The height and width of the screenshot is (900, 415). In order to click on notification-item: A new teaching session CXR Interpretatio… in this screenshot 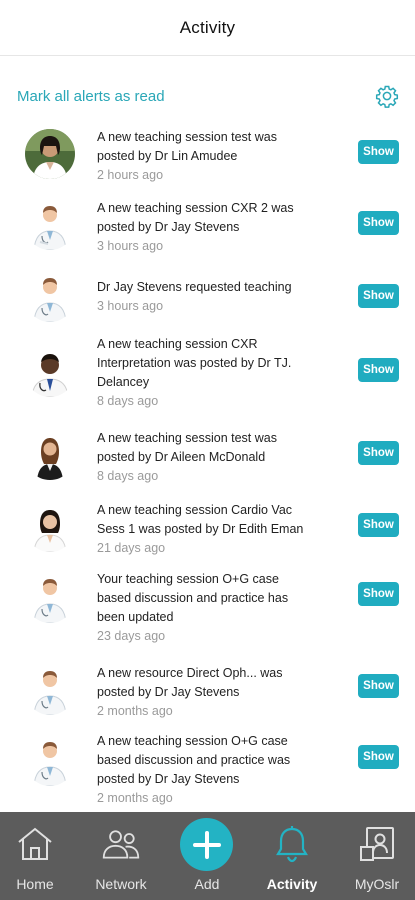, I will do `click(207, 379)`.